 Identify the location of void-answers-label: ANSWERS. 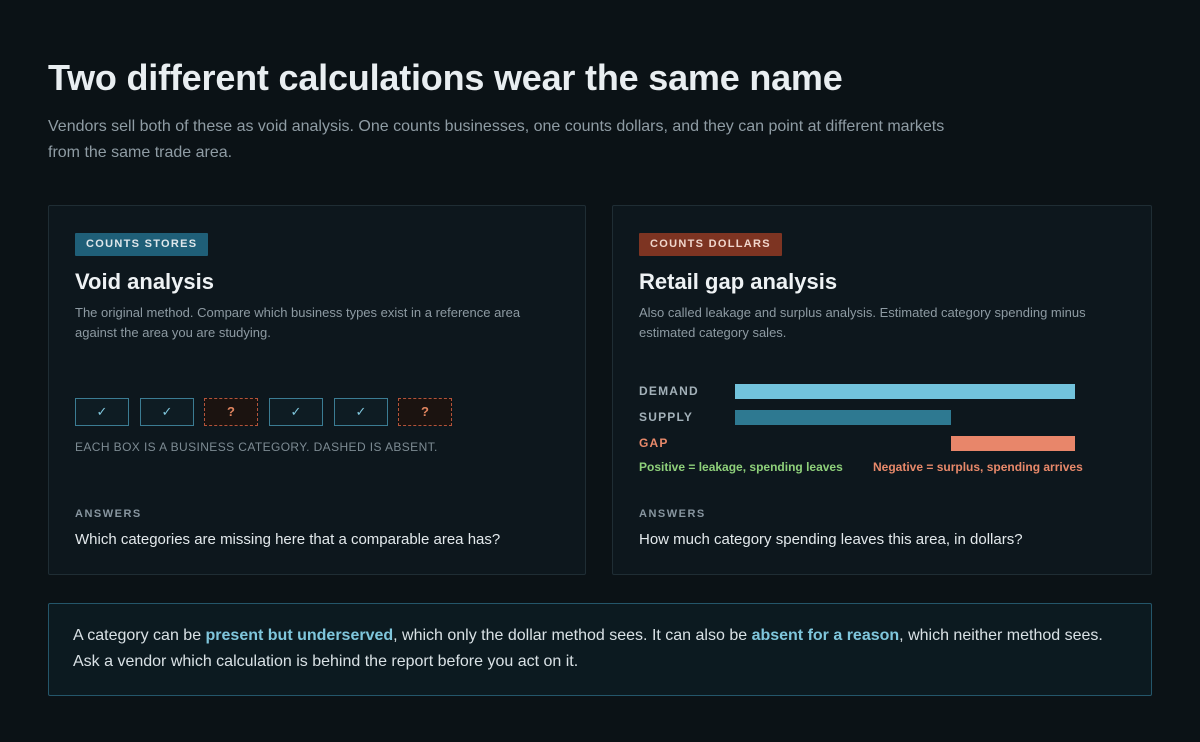
(108, 514).